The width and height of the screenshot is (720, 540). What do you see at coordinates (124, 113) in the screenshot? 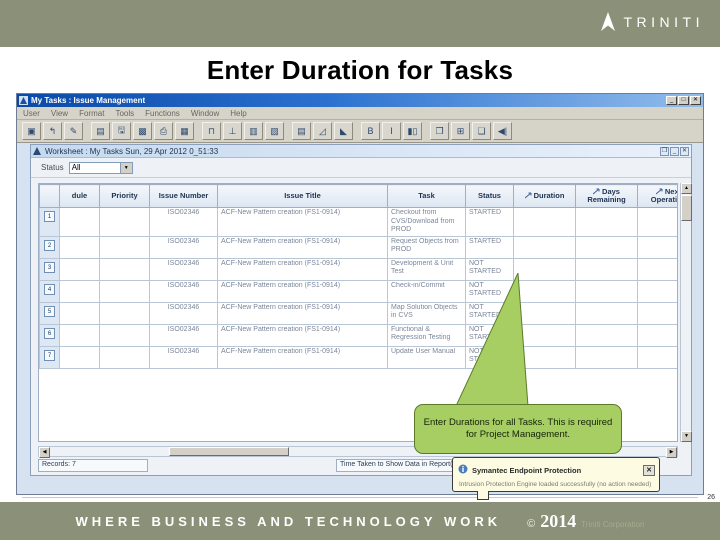
I see `menu-item-tools: Tools` at bounding box center [124, 113].